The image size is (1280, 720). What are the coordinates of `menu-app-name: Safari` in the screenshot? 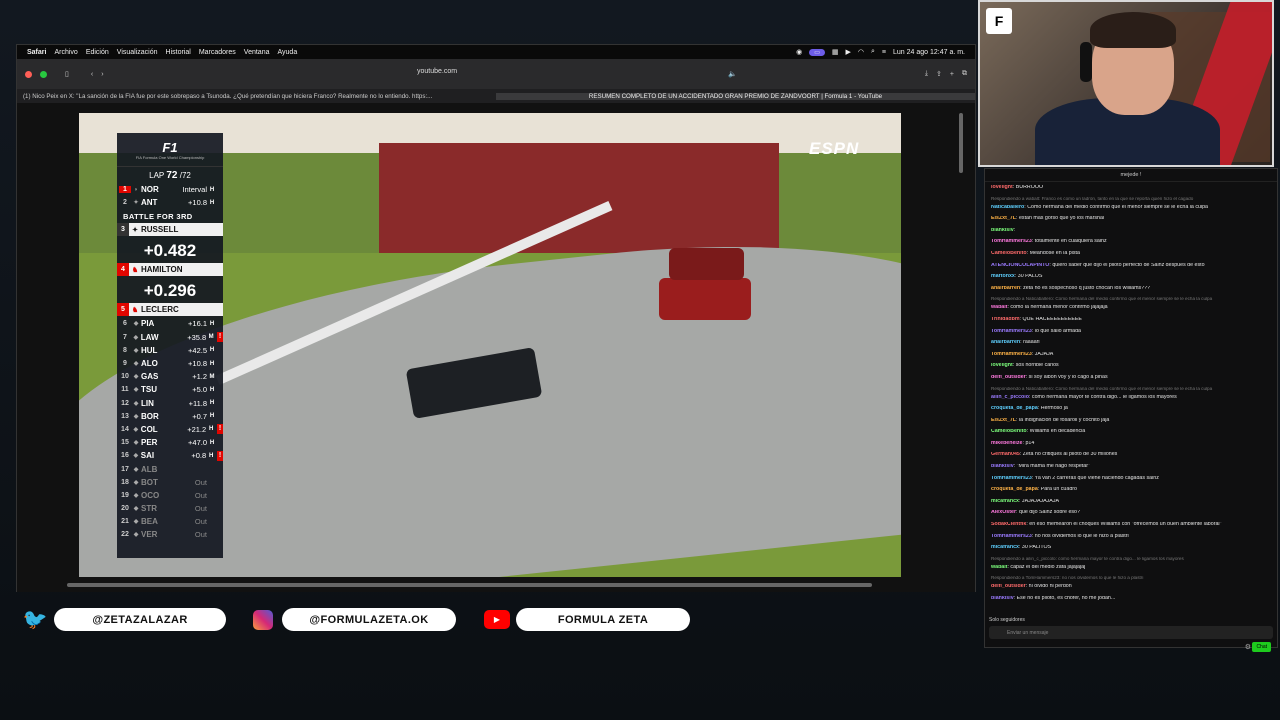 It's located at (36, 52).